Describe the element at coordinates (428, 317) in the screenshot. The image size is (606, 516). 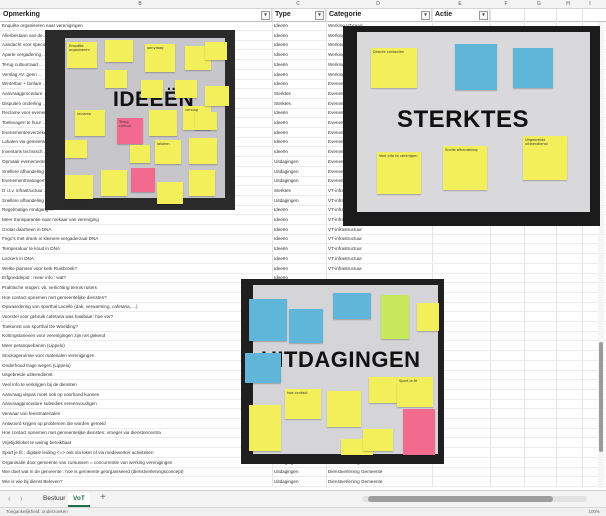
I see `sticky-note` at that location.